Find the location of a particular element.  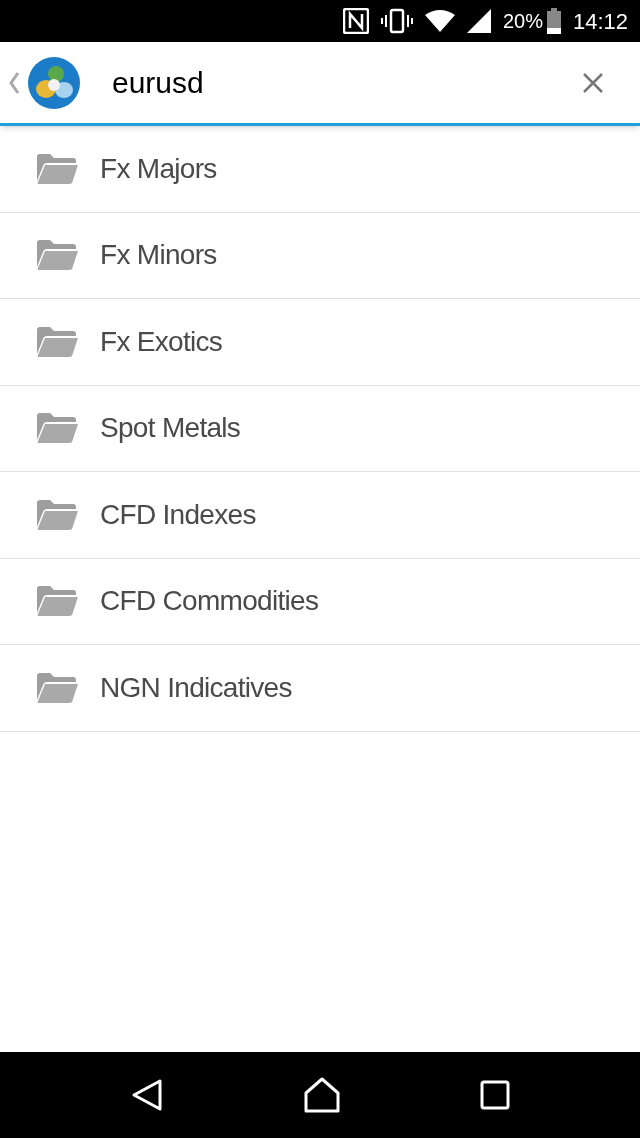

folder-item: NGN Indicatives is located at coordinates (320, 688).